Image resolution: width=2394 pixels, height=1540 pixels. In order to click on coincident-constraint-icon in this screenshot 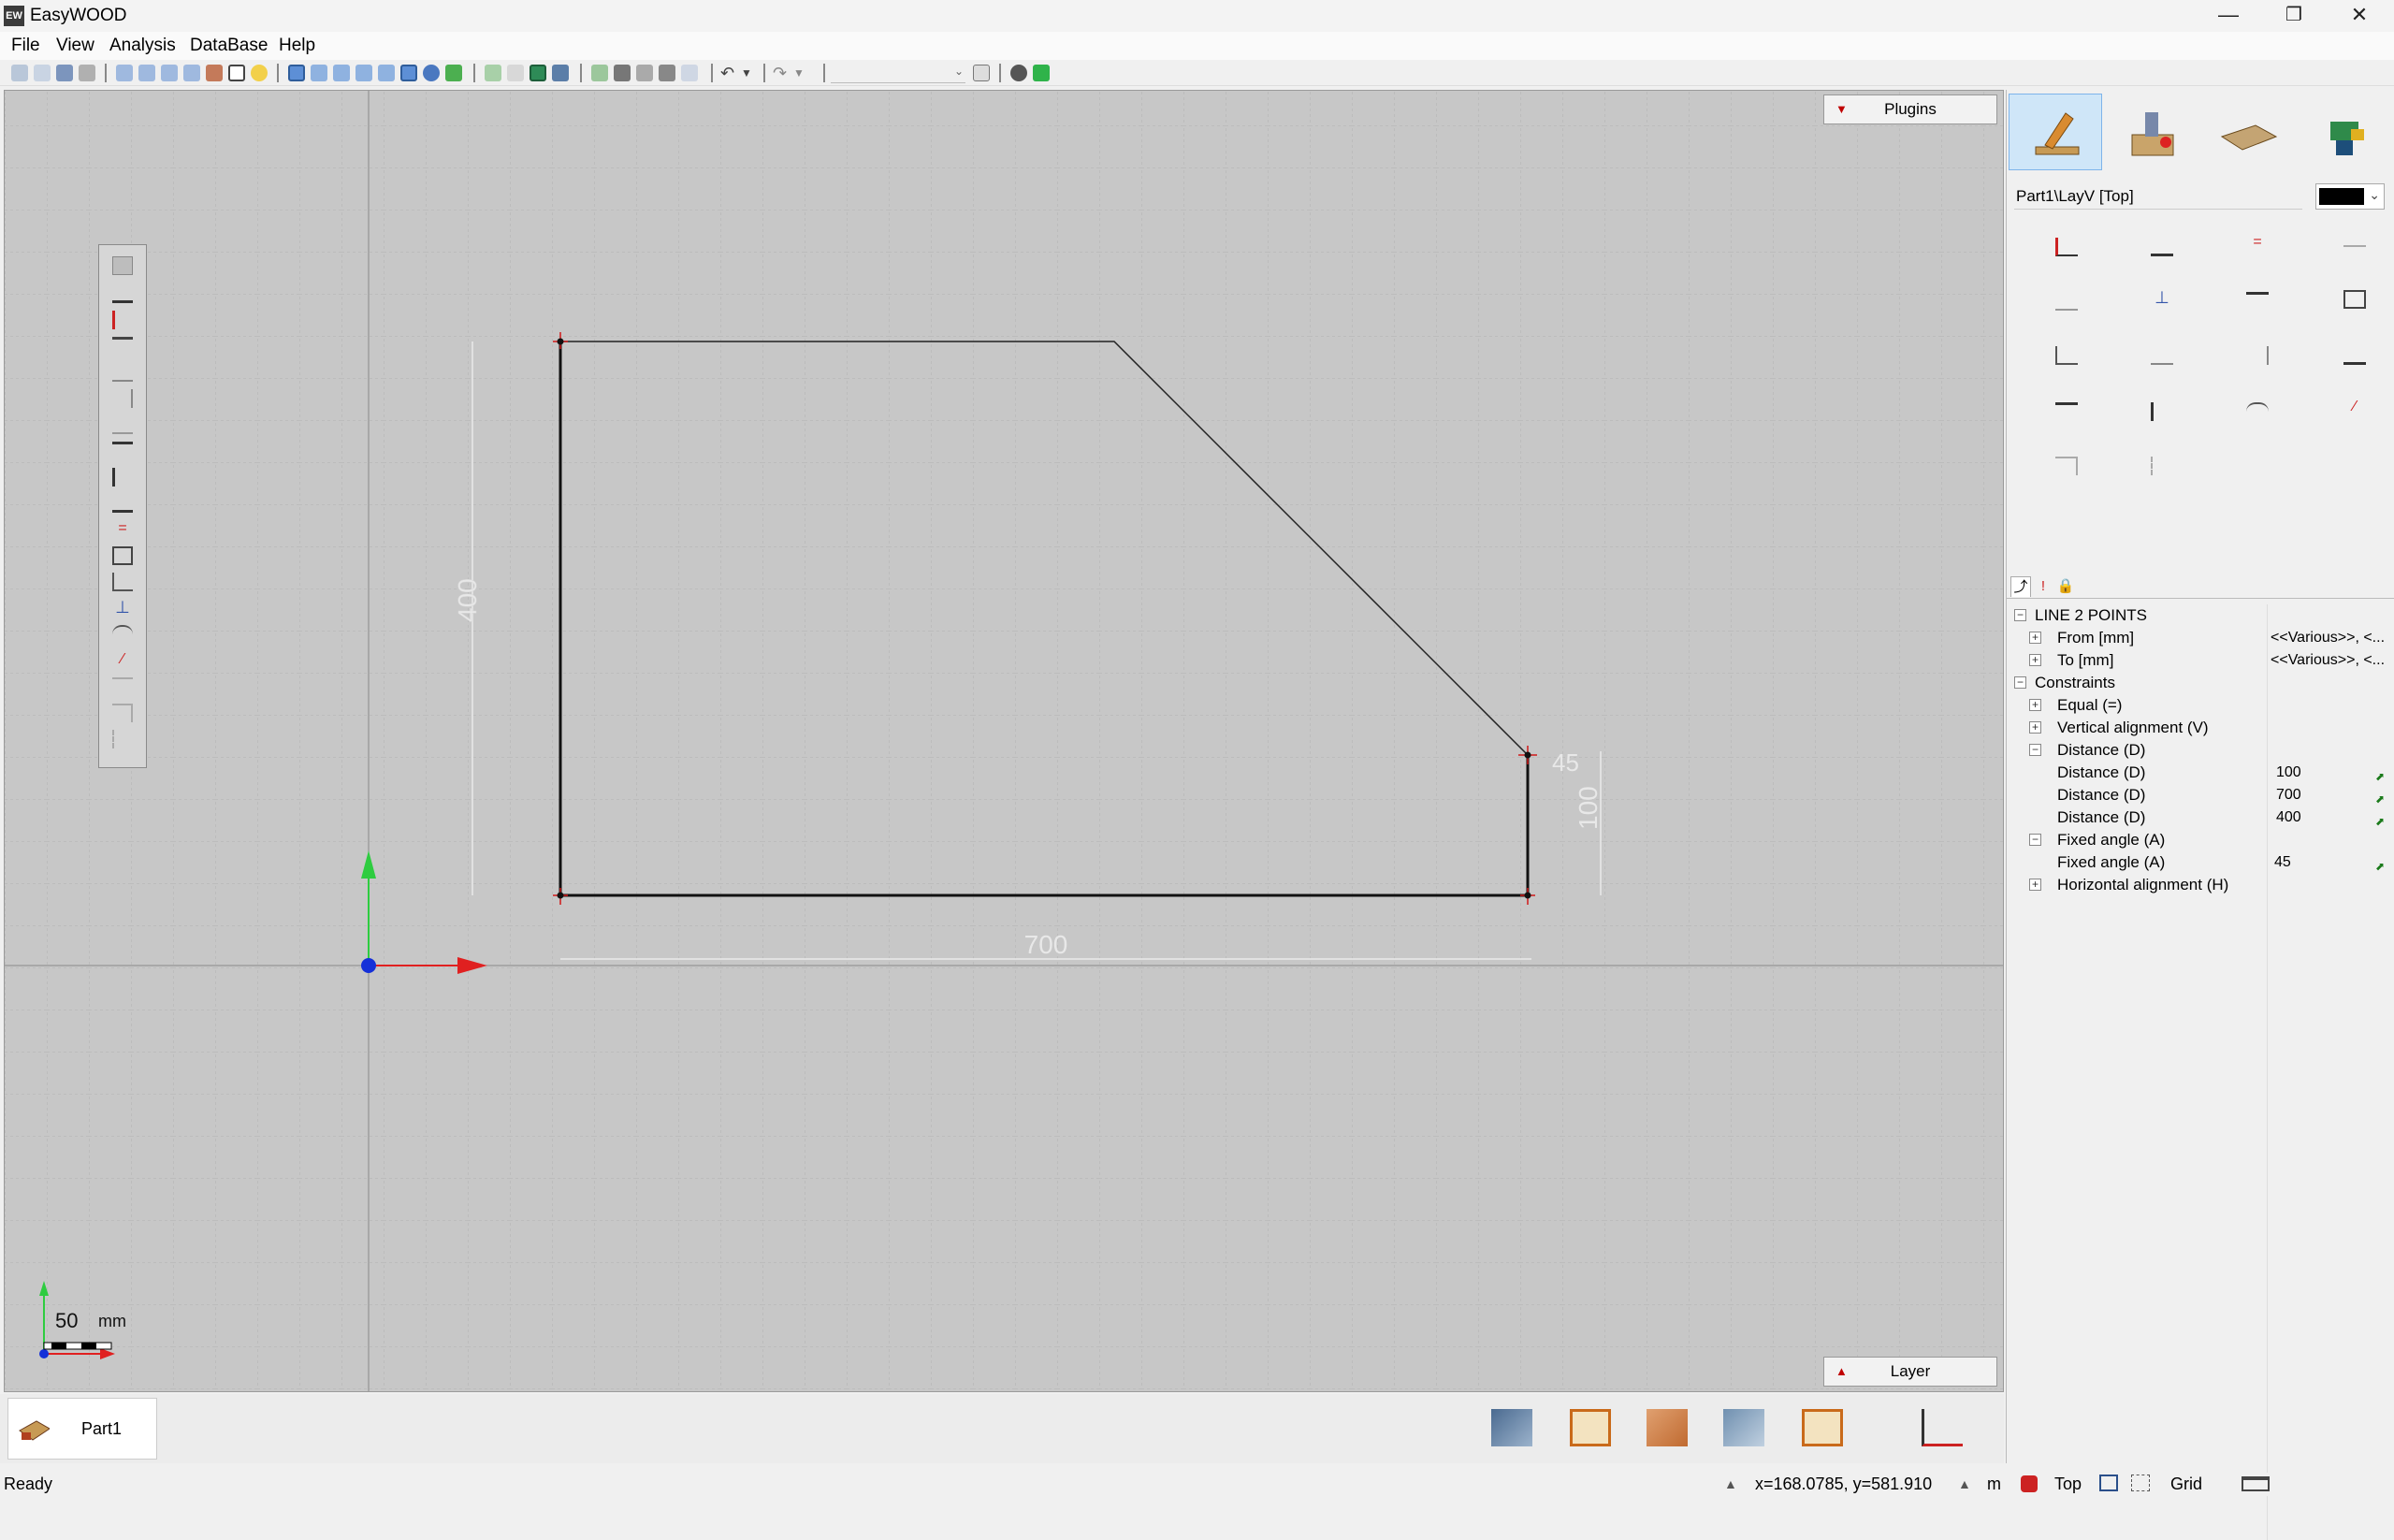, I will do `click(122, 294)`.